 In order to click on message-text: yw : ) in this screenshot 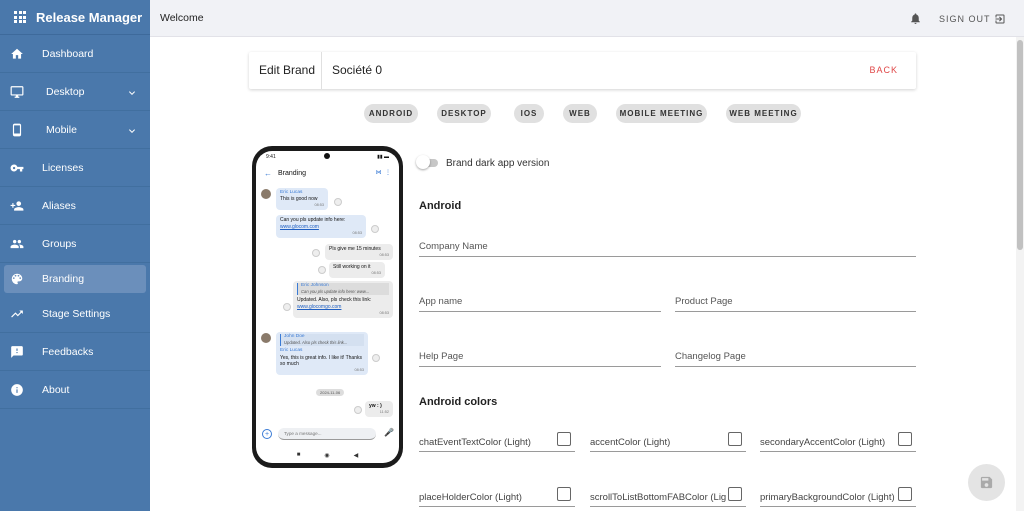, I will do `click(375, 406)`.